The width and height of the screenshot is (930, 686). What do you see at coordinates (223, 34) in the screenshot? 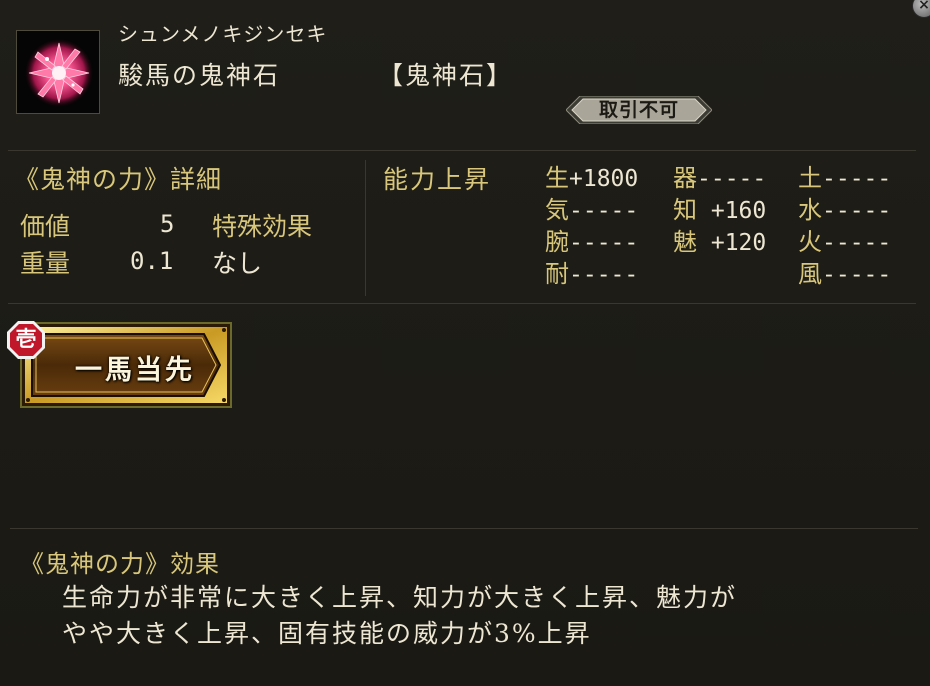
I see `item-reading: シュンメノキジンセキ` at bounding box center [223, 34].